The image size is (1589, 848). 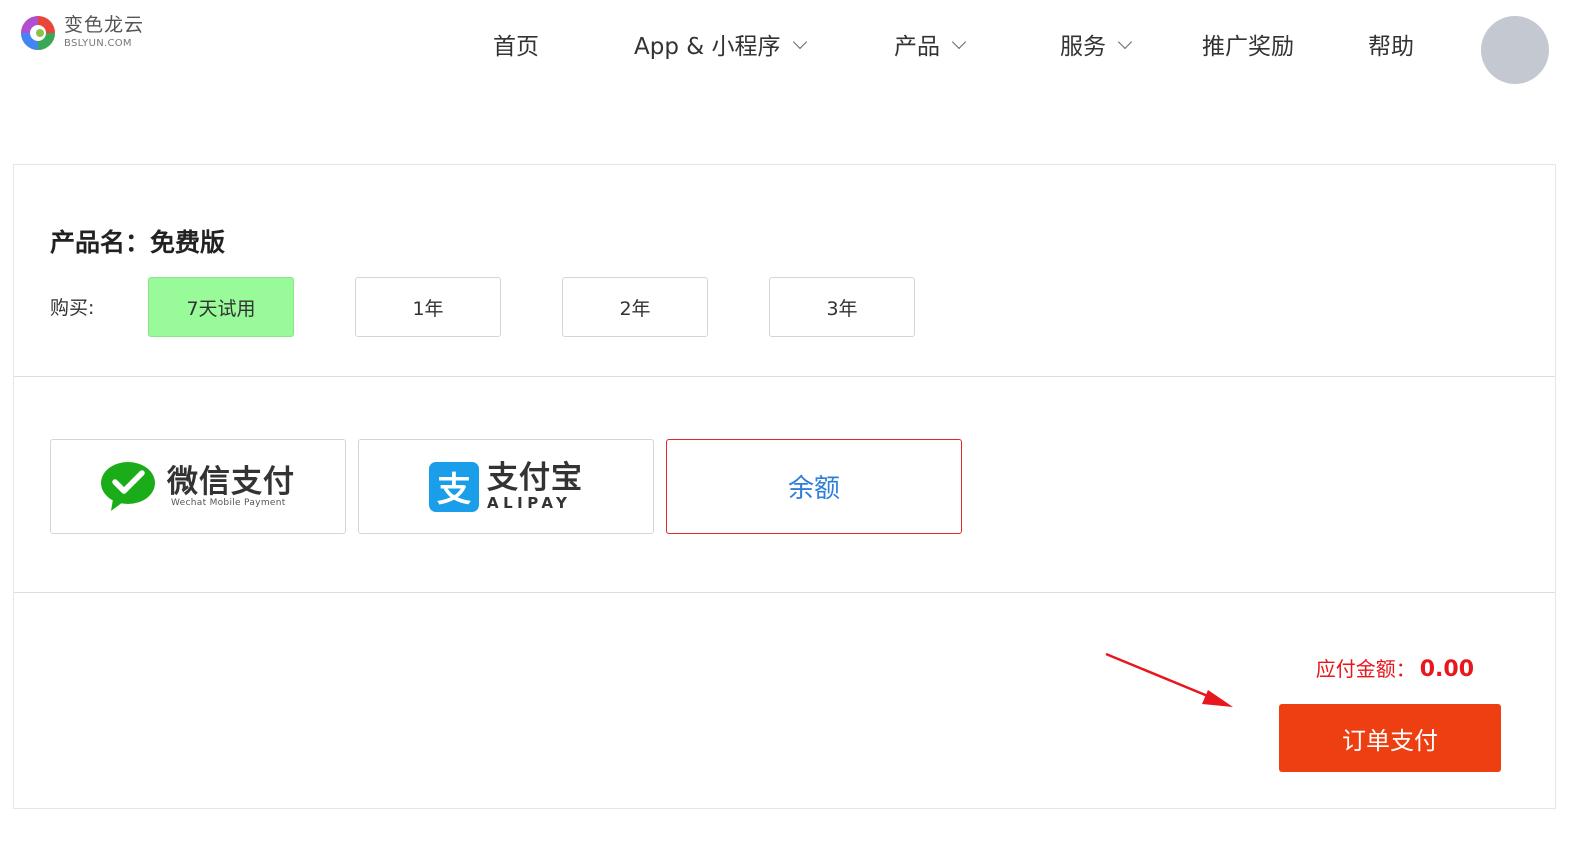 I want to click on duration-option-label: 2年, so click(x=635, y=308).